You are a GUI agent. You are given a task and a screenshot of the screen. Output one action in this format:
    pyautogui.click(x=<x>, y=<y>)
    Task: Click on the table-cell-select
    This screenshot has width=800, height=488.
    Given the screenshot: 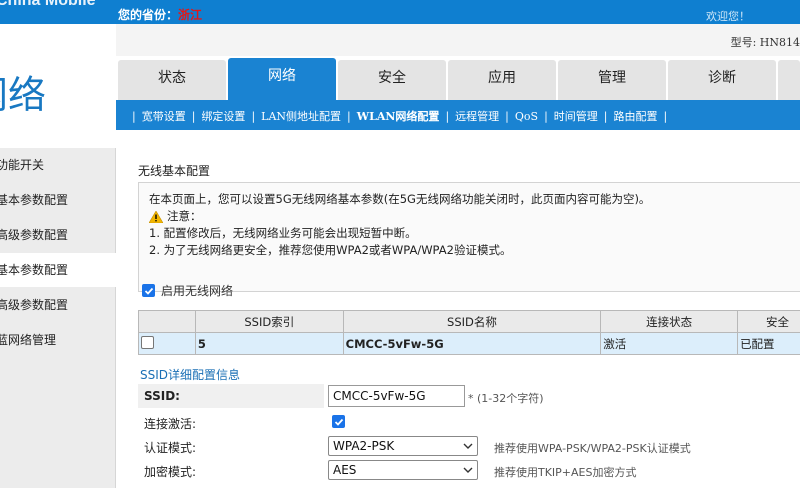 What is the action you would take?
    pyautogui.click(x=167, y=343)
    